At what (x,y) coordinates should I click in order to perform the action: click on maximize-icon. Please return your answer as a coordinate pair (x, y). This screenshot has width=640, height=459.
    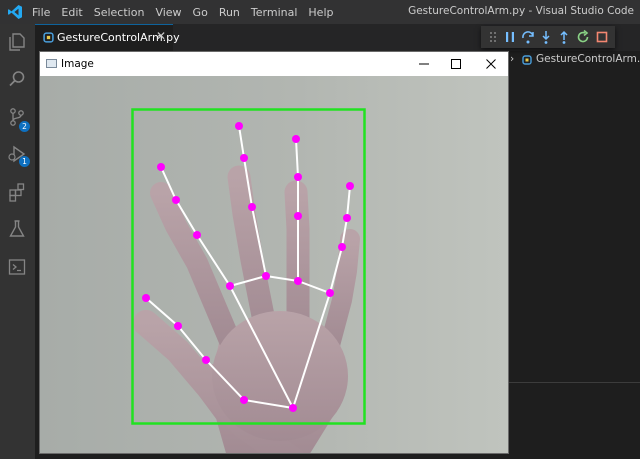
    Looking at the image, I should click on (456, 64).